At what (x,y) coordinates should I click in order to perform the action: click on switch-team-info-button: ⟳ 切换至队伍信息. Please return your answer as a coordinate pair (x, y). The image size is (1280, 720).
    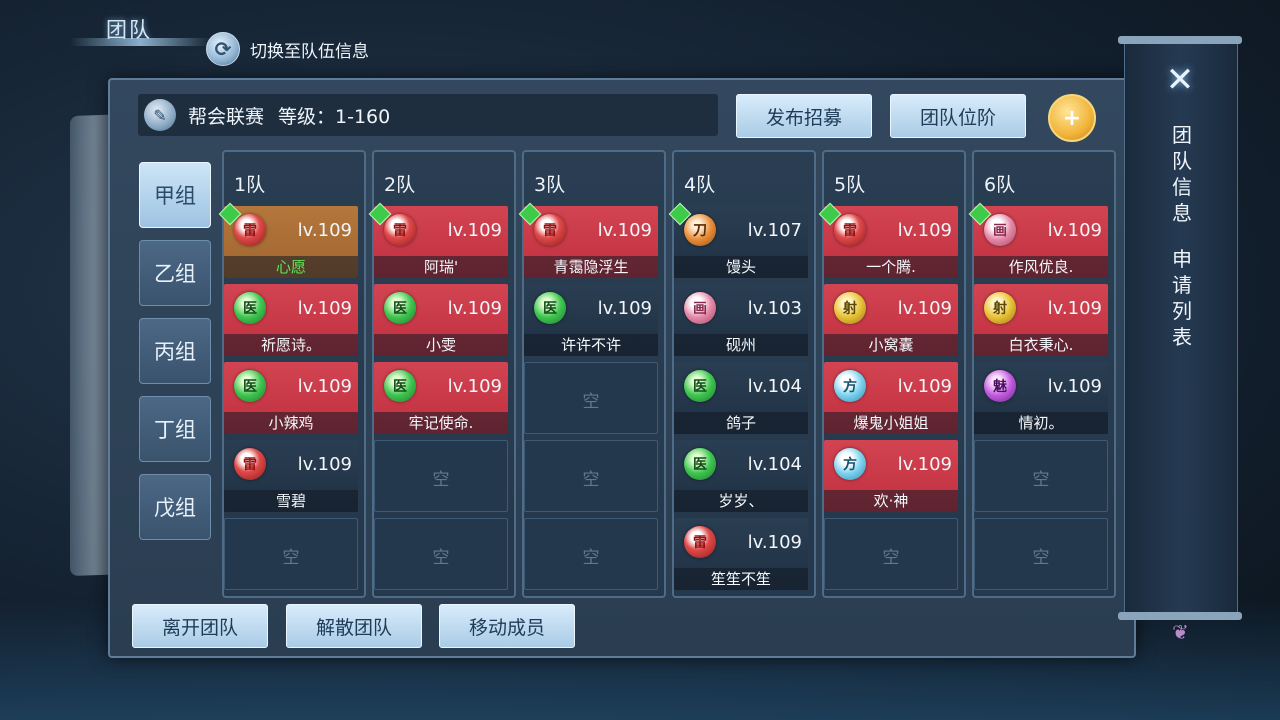
    Looking at the image, I should click on (287, 49).